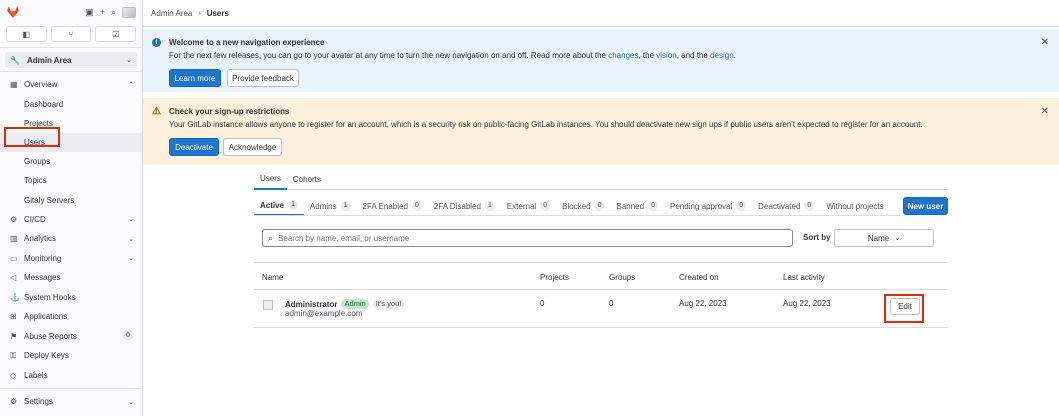 This screenshot has width=1059, height=416. I want to click on warning-icon: ⚠, so click(156, 111).